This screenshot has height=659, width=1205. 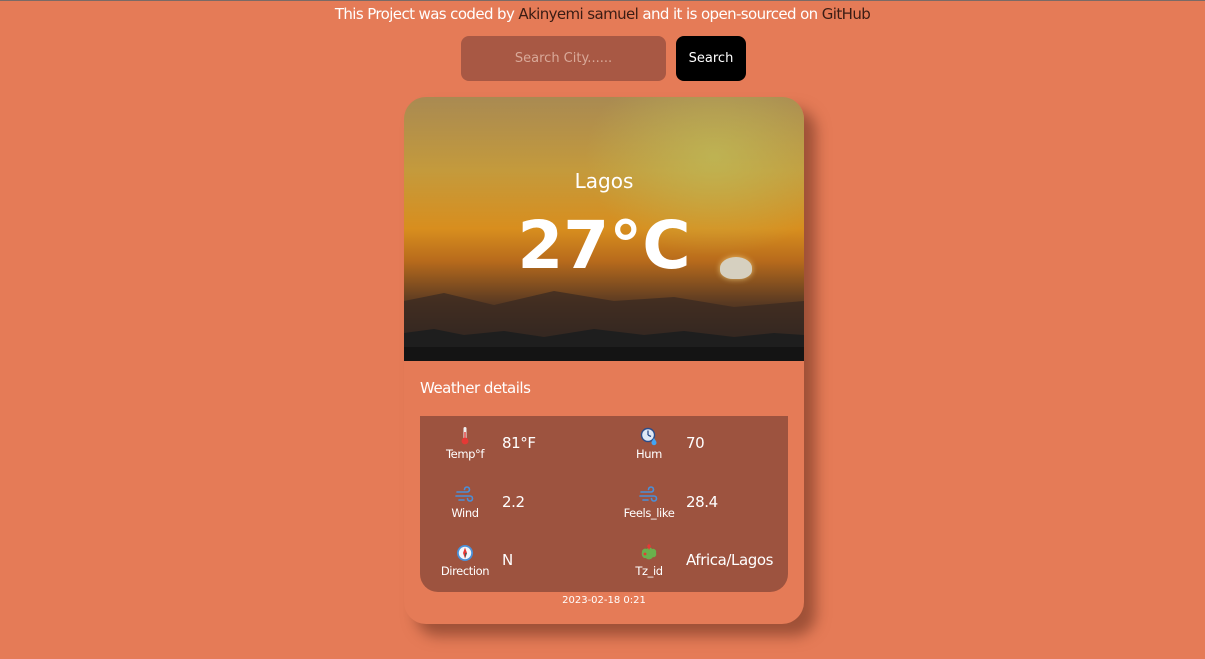 I want to click on detail-temp-f: Temp°f 81°F, so click(x=526, y=451).